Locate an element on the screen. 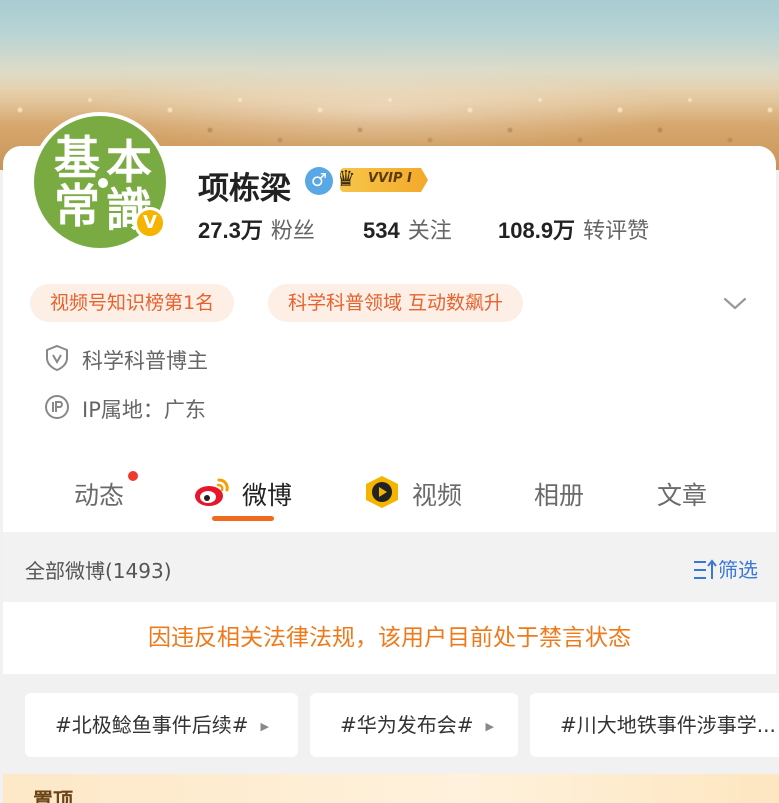 This screenshot has height=803, width=779. filter-button: 筛选 is located at coordinates (725, 568).